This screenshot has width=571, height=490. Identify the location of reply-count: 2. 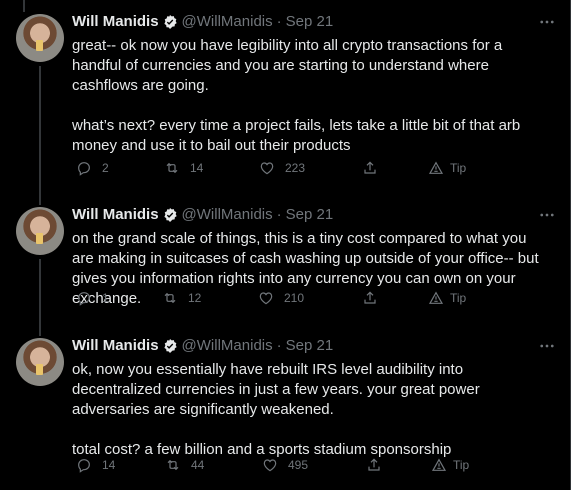
(105, 168).